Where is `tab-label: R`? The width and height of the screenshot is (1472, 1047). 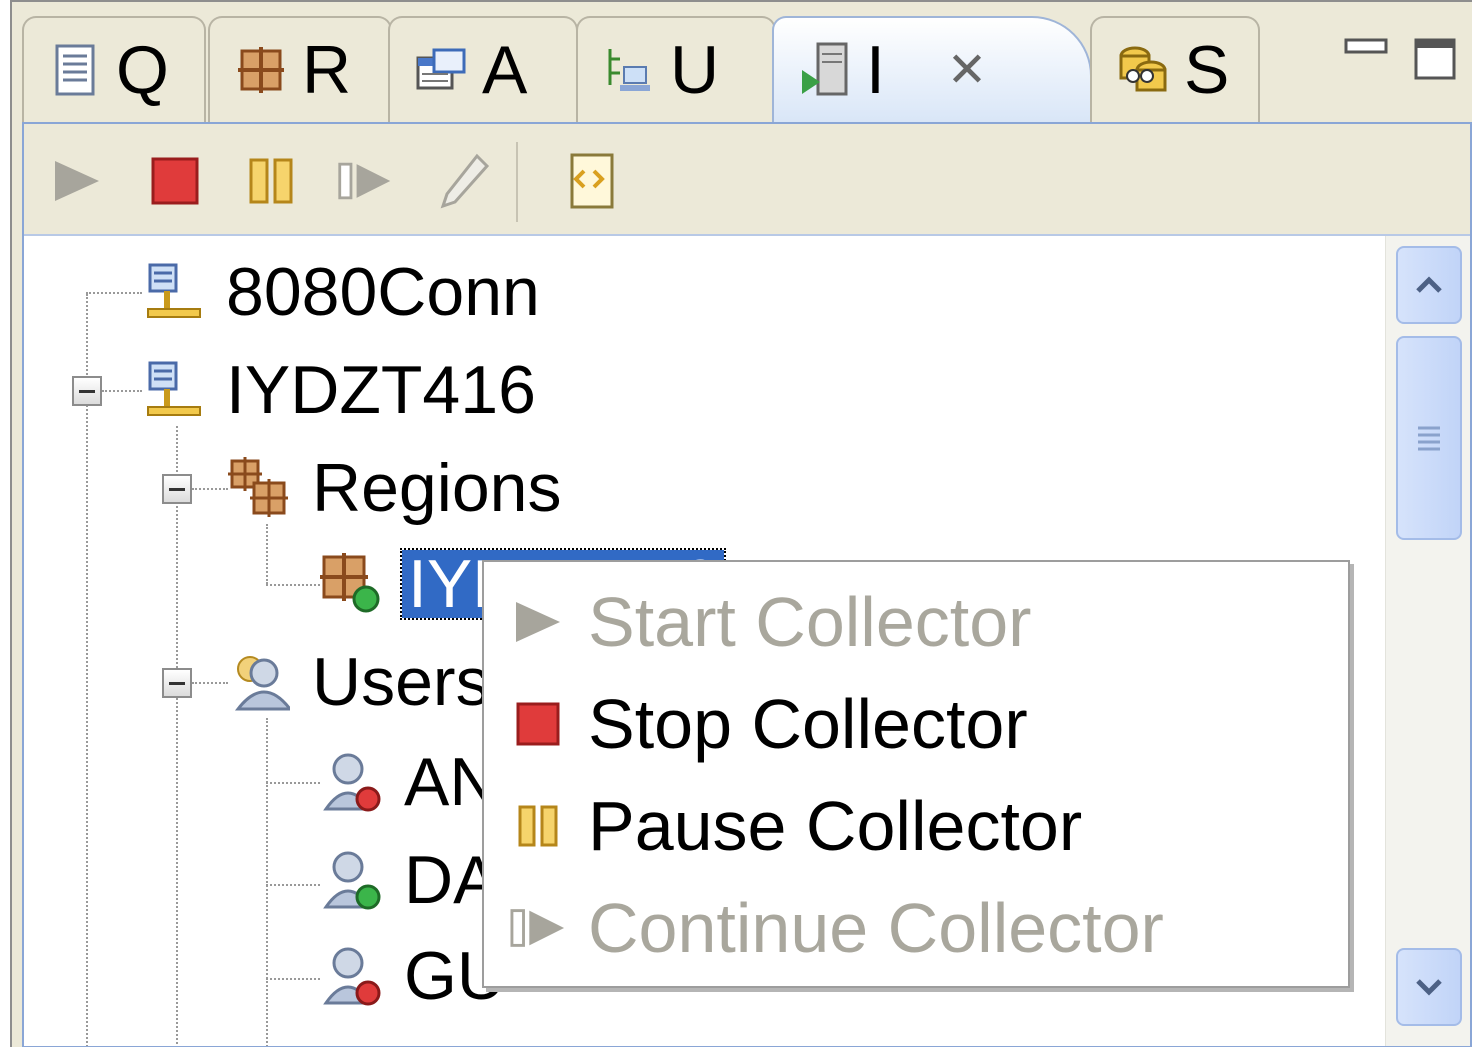
tab-label: R is located at coordinates (327, 70).